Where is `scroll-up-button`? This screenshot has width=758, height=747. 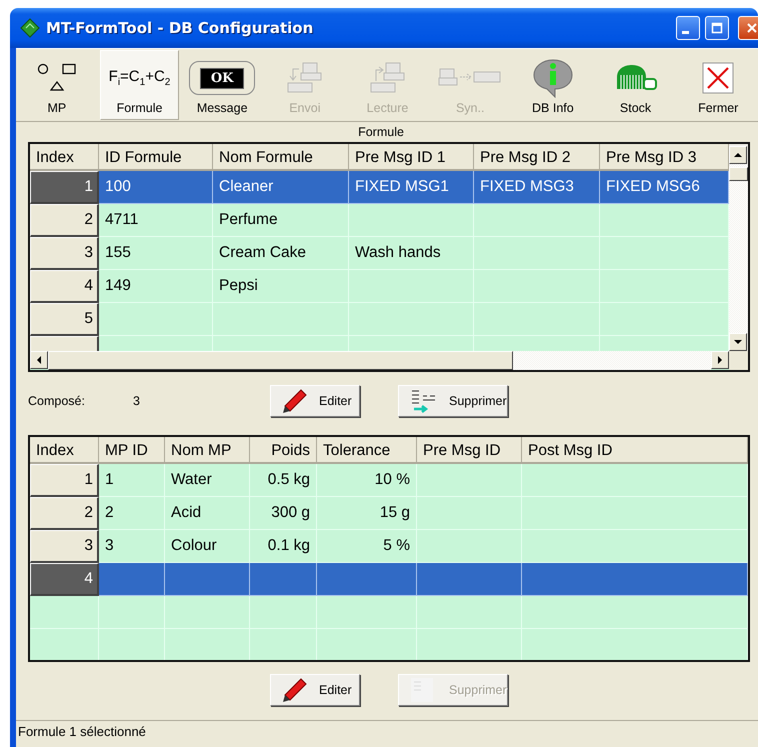
scroll-up-button is located at coordinates (738, 155).